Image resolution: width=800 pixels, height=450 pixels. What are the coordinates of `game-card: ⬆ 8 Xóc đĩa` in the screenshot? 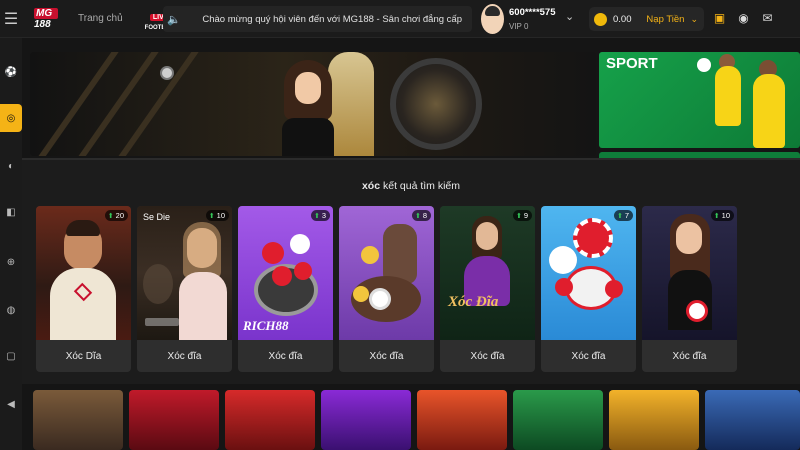 It's located at (386, 289).